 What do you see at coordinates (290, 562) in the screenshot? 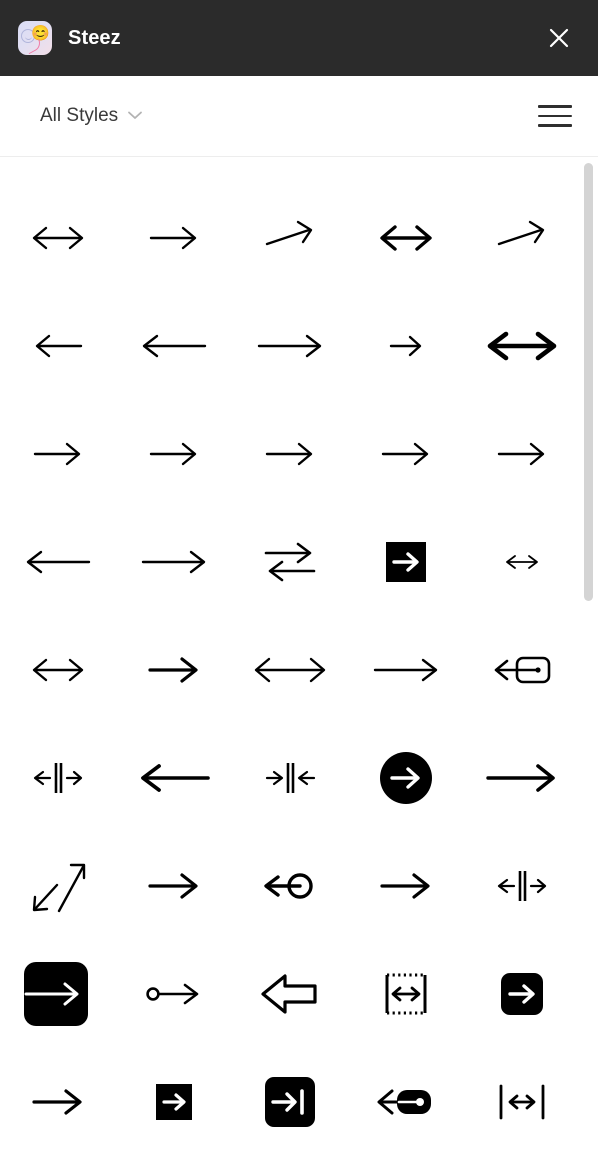
I see `arrow-exchange-icon` at bounding box center [290, 562].